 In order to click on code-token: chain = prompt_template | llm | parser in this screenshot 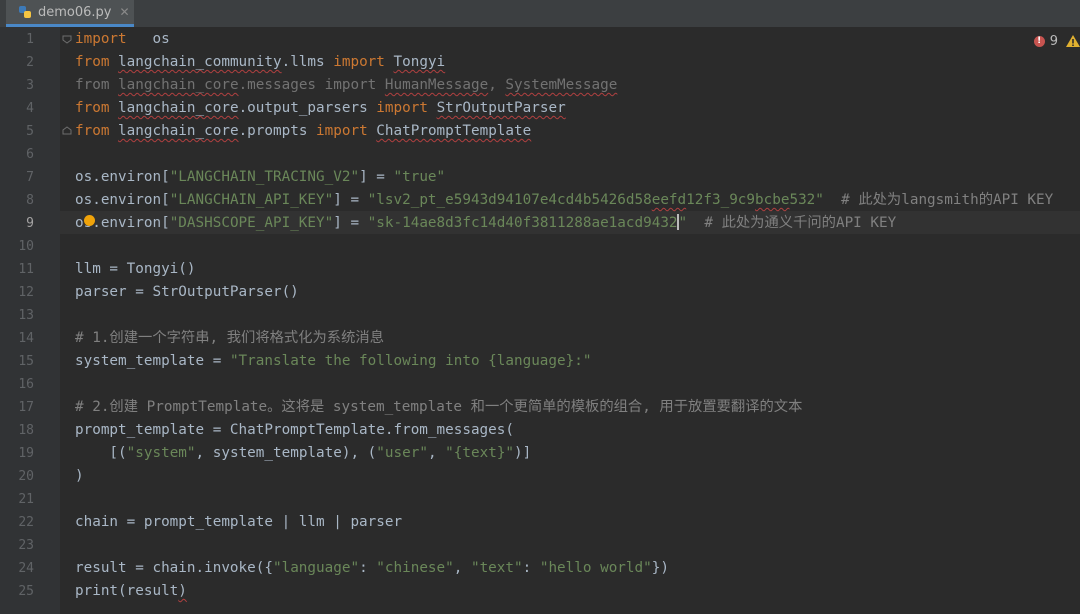, I will do `click(239, 522)`.